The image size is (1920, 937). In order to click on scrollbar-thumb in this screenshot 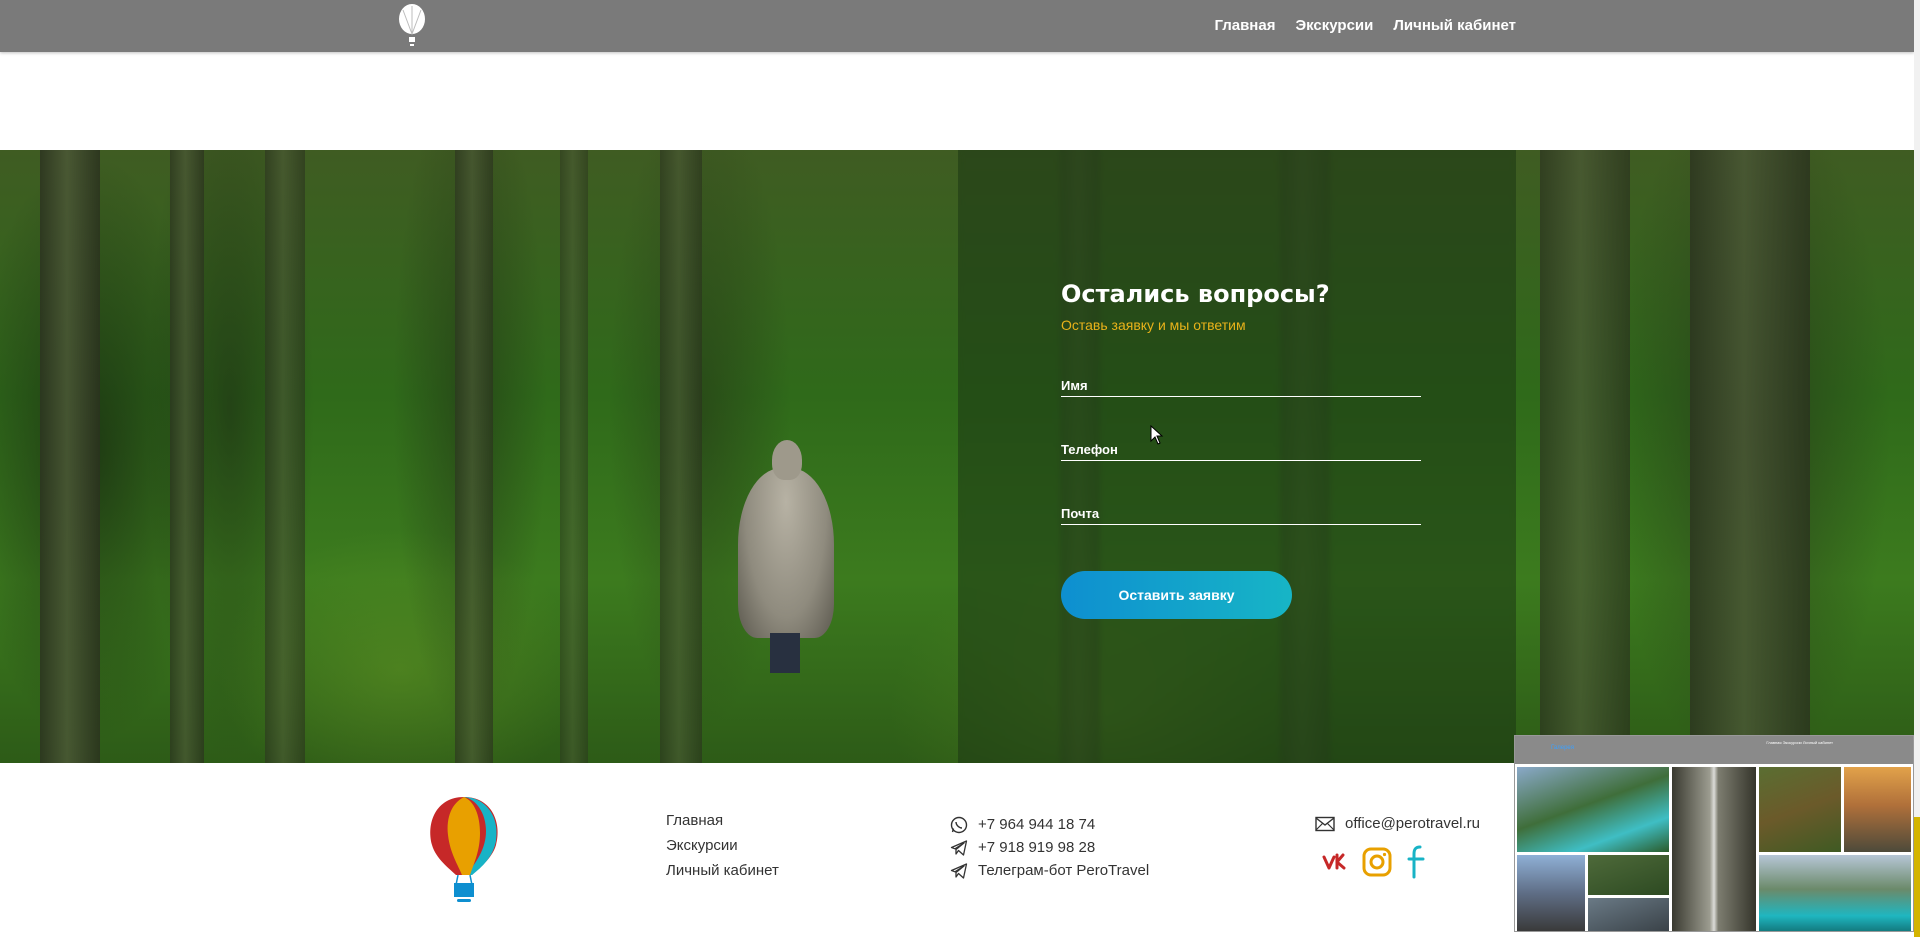, I will do `click(1917, 877)`.